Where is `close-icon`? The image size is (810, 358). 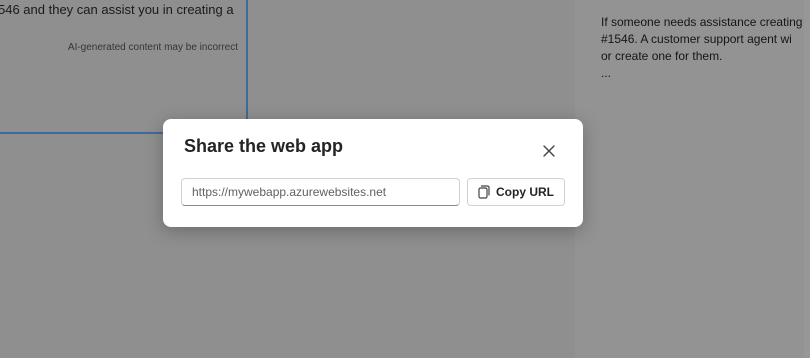
close-icon is located at coordinates (549, 151).